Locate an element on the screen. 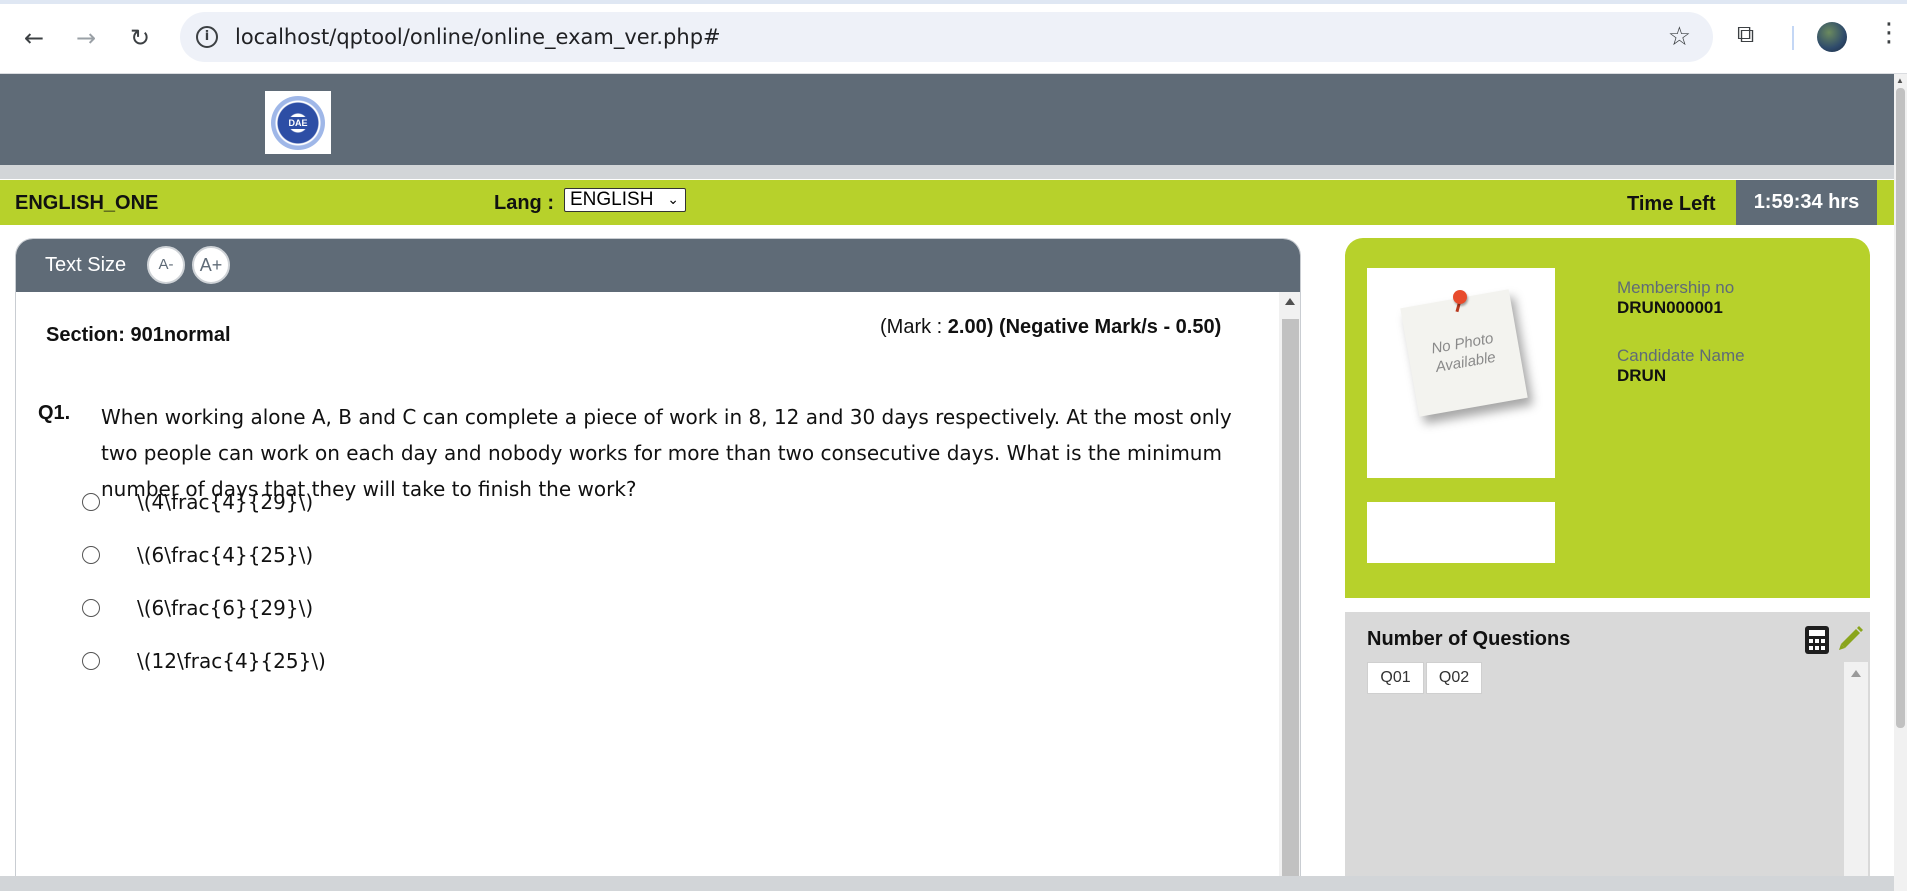 Image resolution: width=1907 pixels, height=891 pixels. scroll-thumb is located at coordinates (1290, 605).